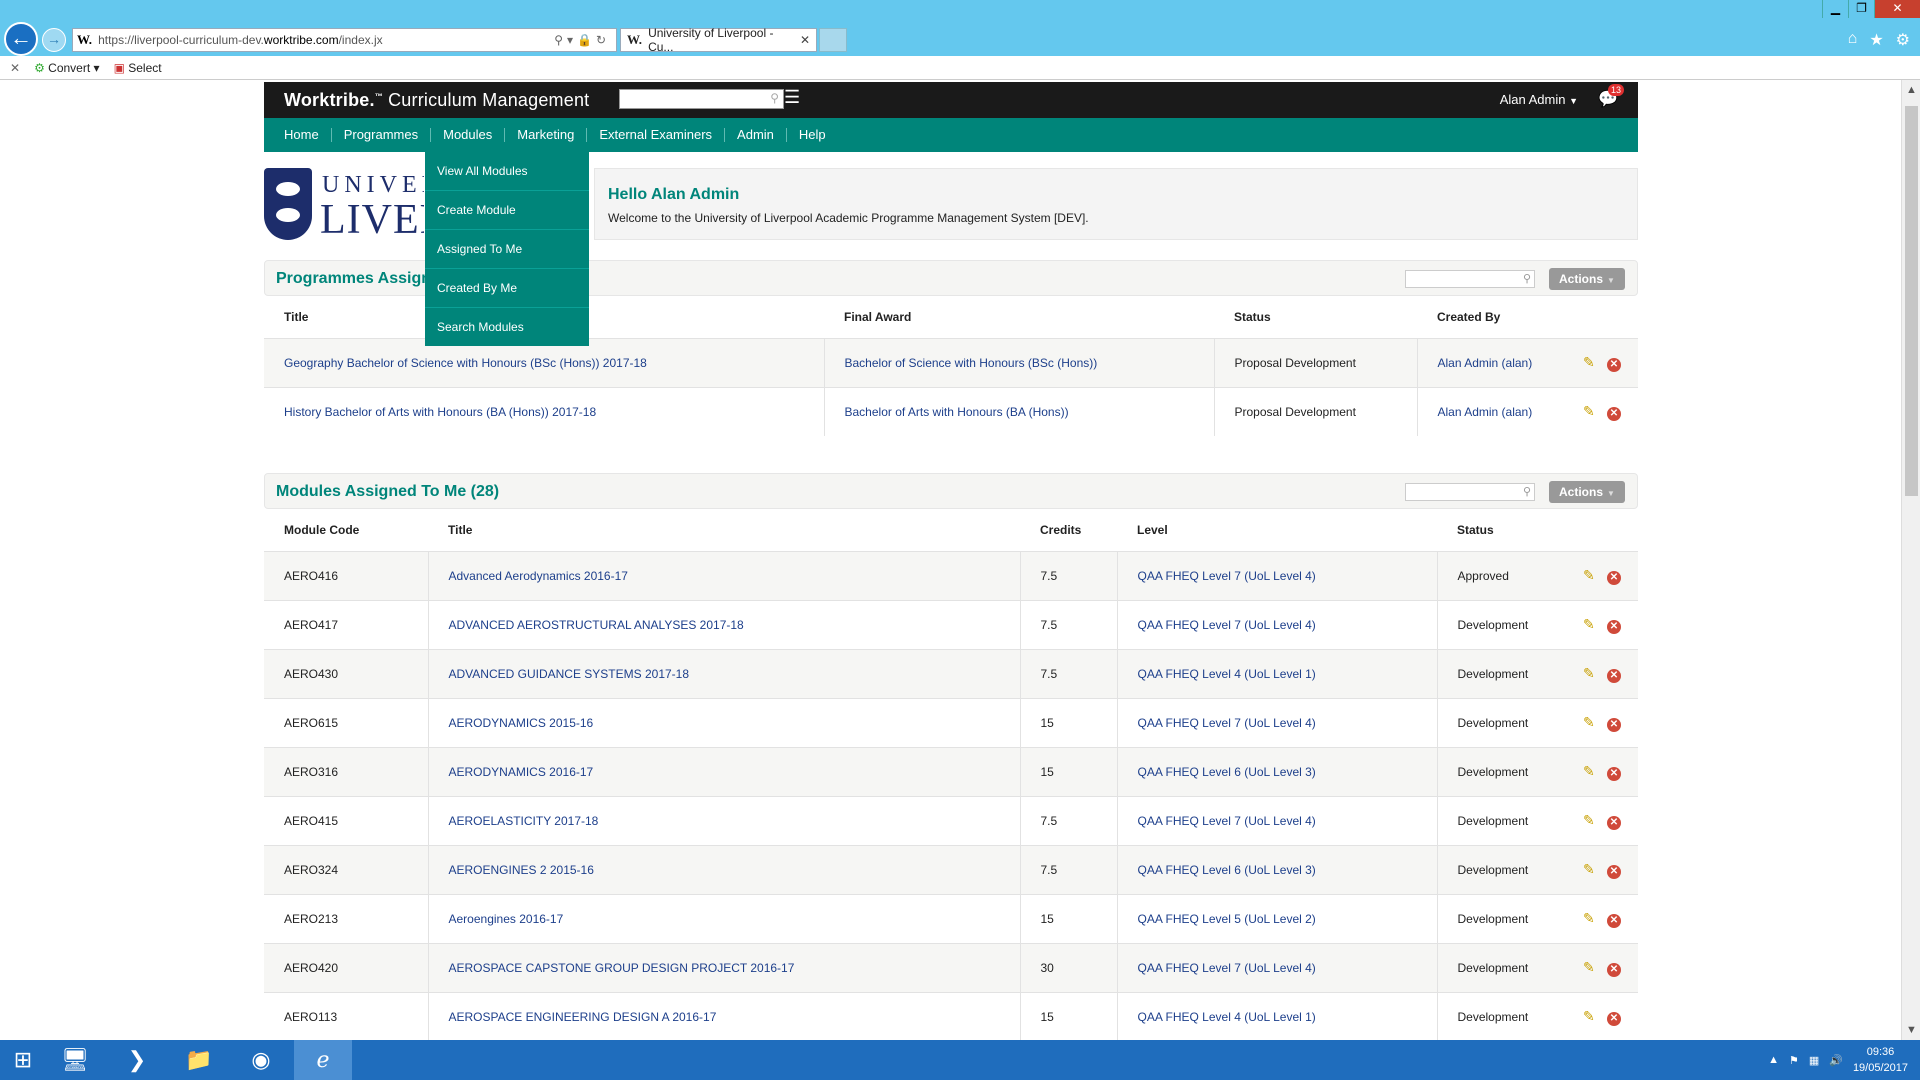  Describe the element at coordinates (199, 1060) in the screenshot. I see `file-explorer-icon: 📁` at that location.